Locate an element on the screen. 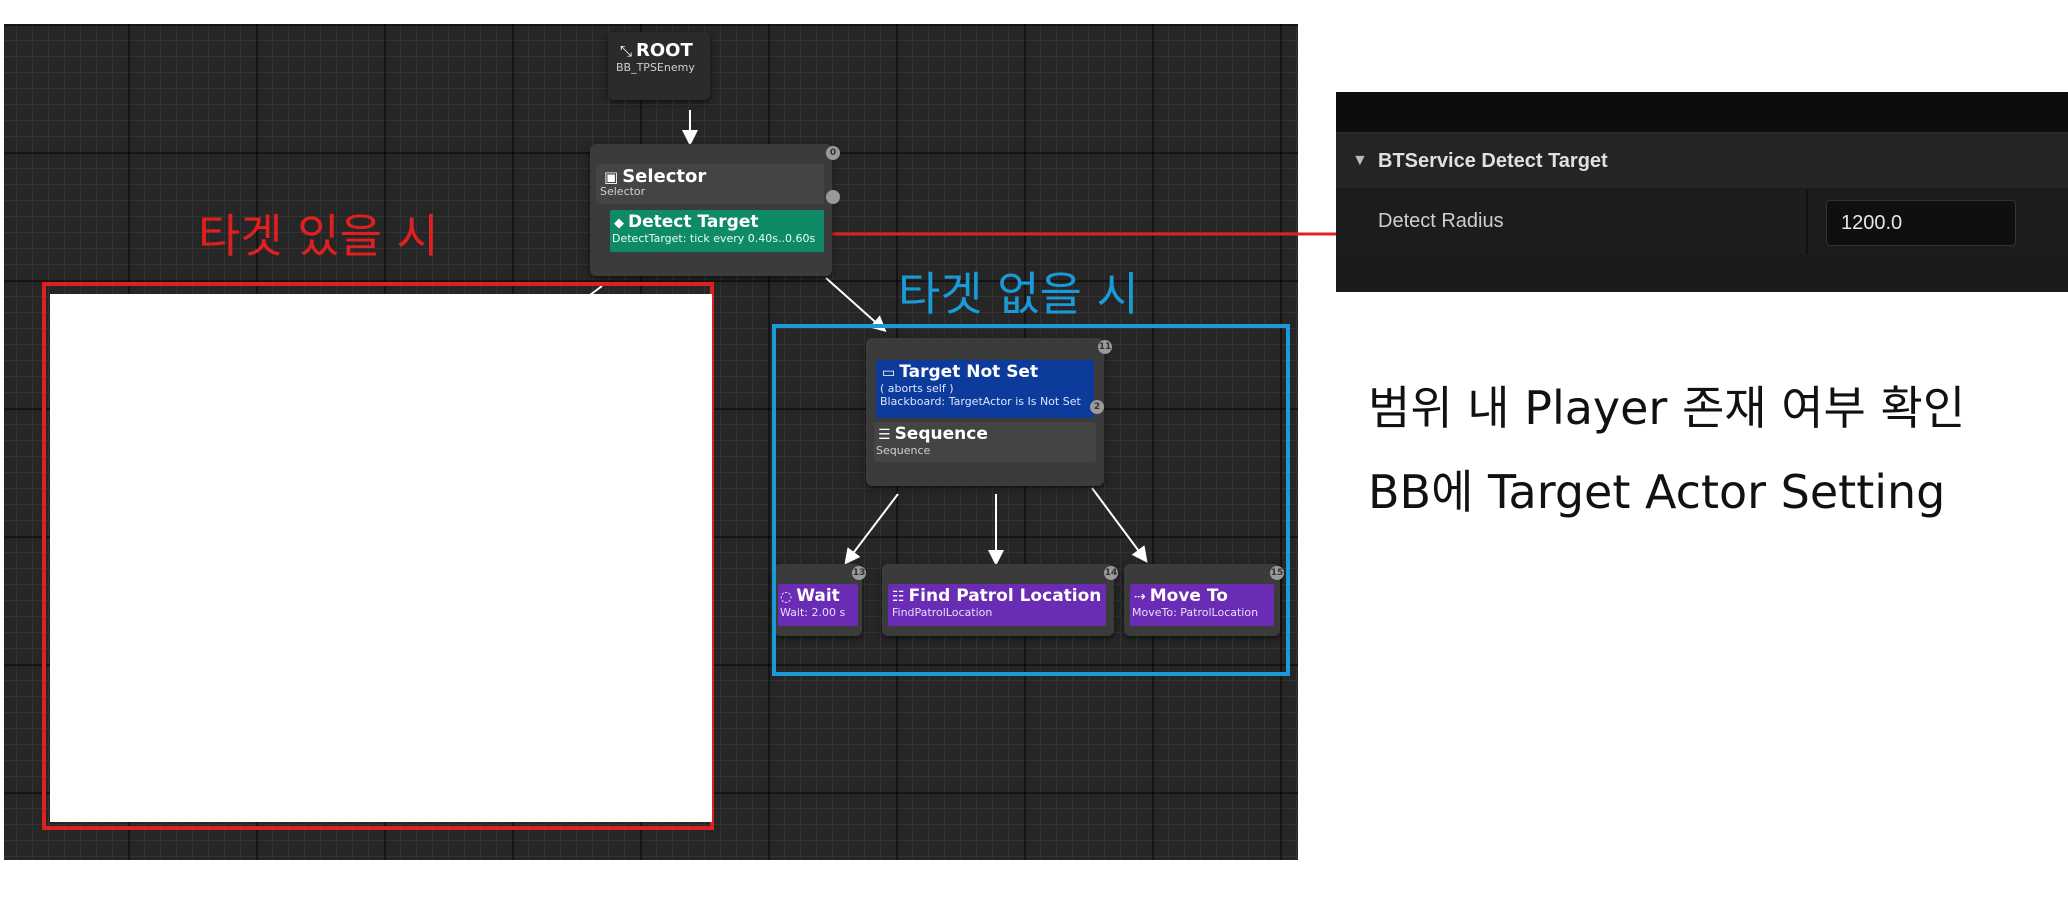 This screenshot has width=2068, height=921. note-line-1: 범위 내 Player 존재 여부 확인 is located at coordinates (1667, 408).